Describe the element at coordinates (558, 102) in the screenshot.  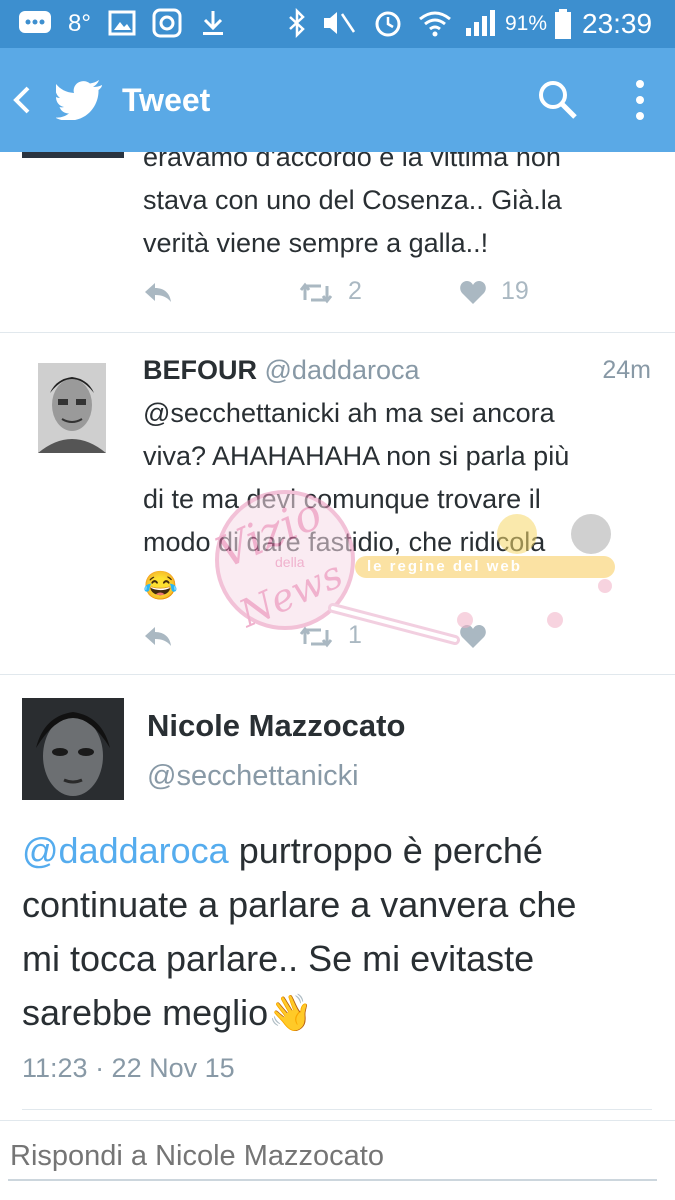
I see `search-icon` at that location.